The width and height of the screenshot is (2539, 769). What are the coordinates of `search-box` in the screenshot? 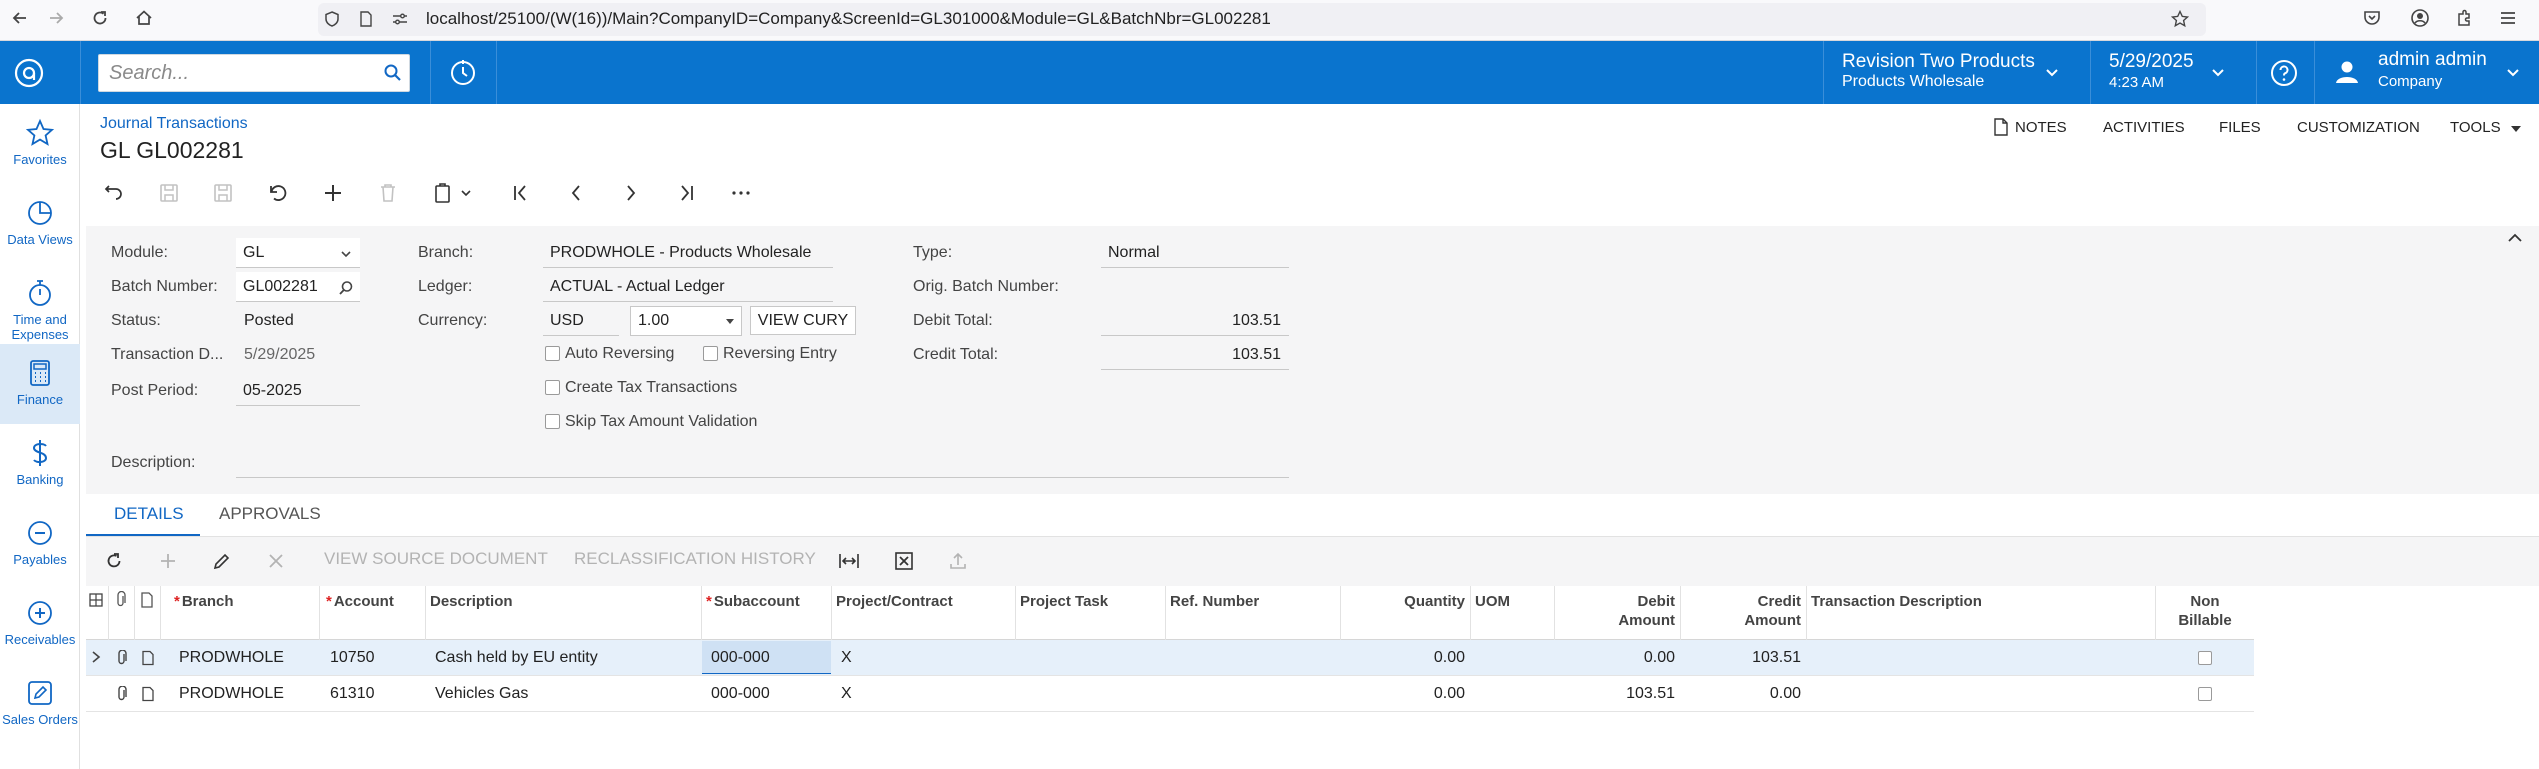 It's located at (254, 73).